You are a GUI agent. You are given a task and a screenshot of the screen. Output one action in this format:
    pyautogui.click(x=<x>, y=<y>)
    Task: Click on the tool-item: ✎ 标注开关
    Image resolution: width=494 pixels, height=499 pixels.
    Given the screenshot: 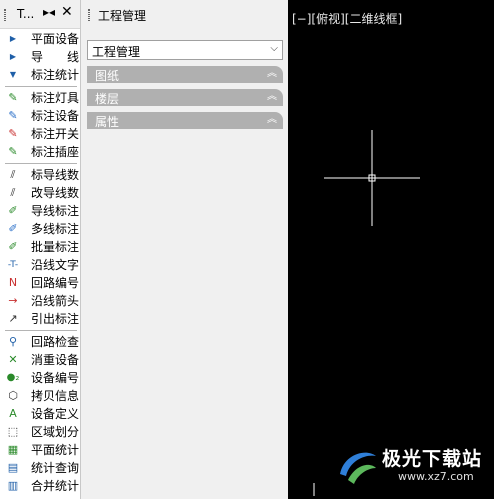 What is the action you would take?
    pyautogui.click(x=40, y=134)
    